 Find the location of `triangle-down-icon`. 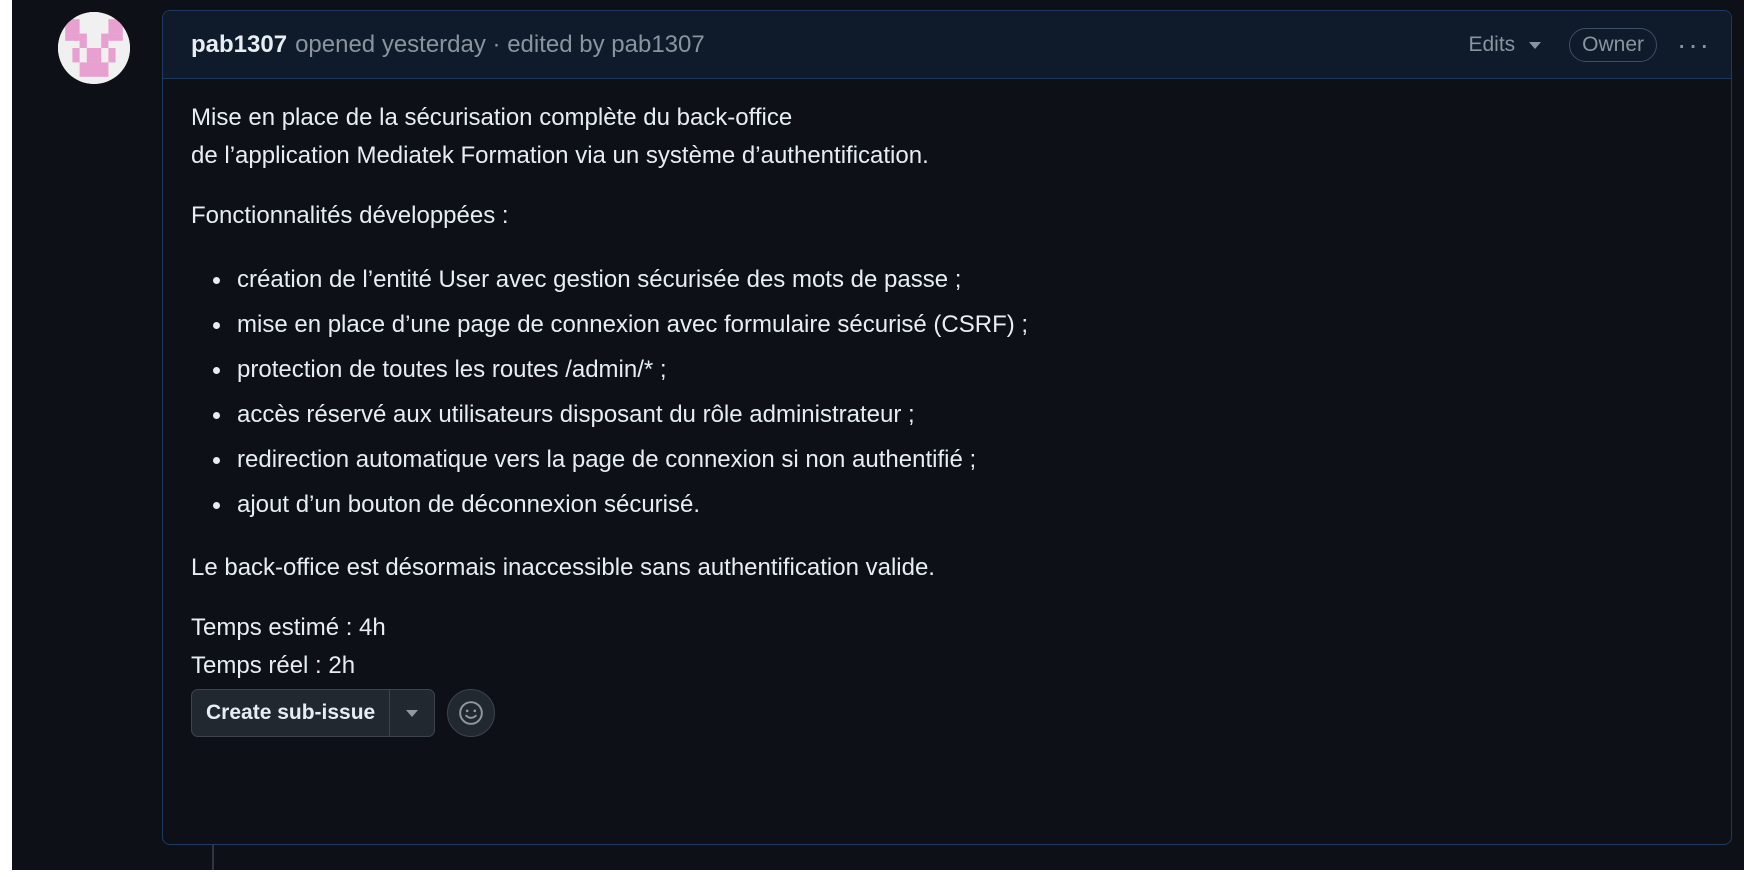

triangle-down-icon is located at coordinates (412, 713).